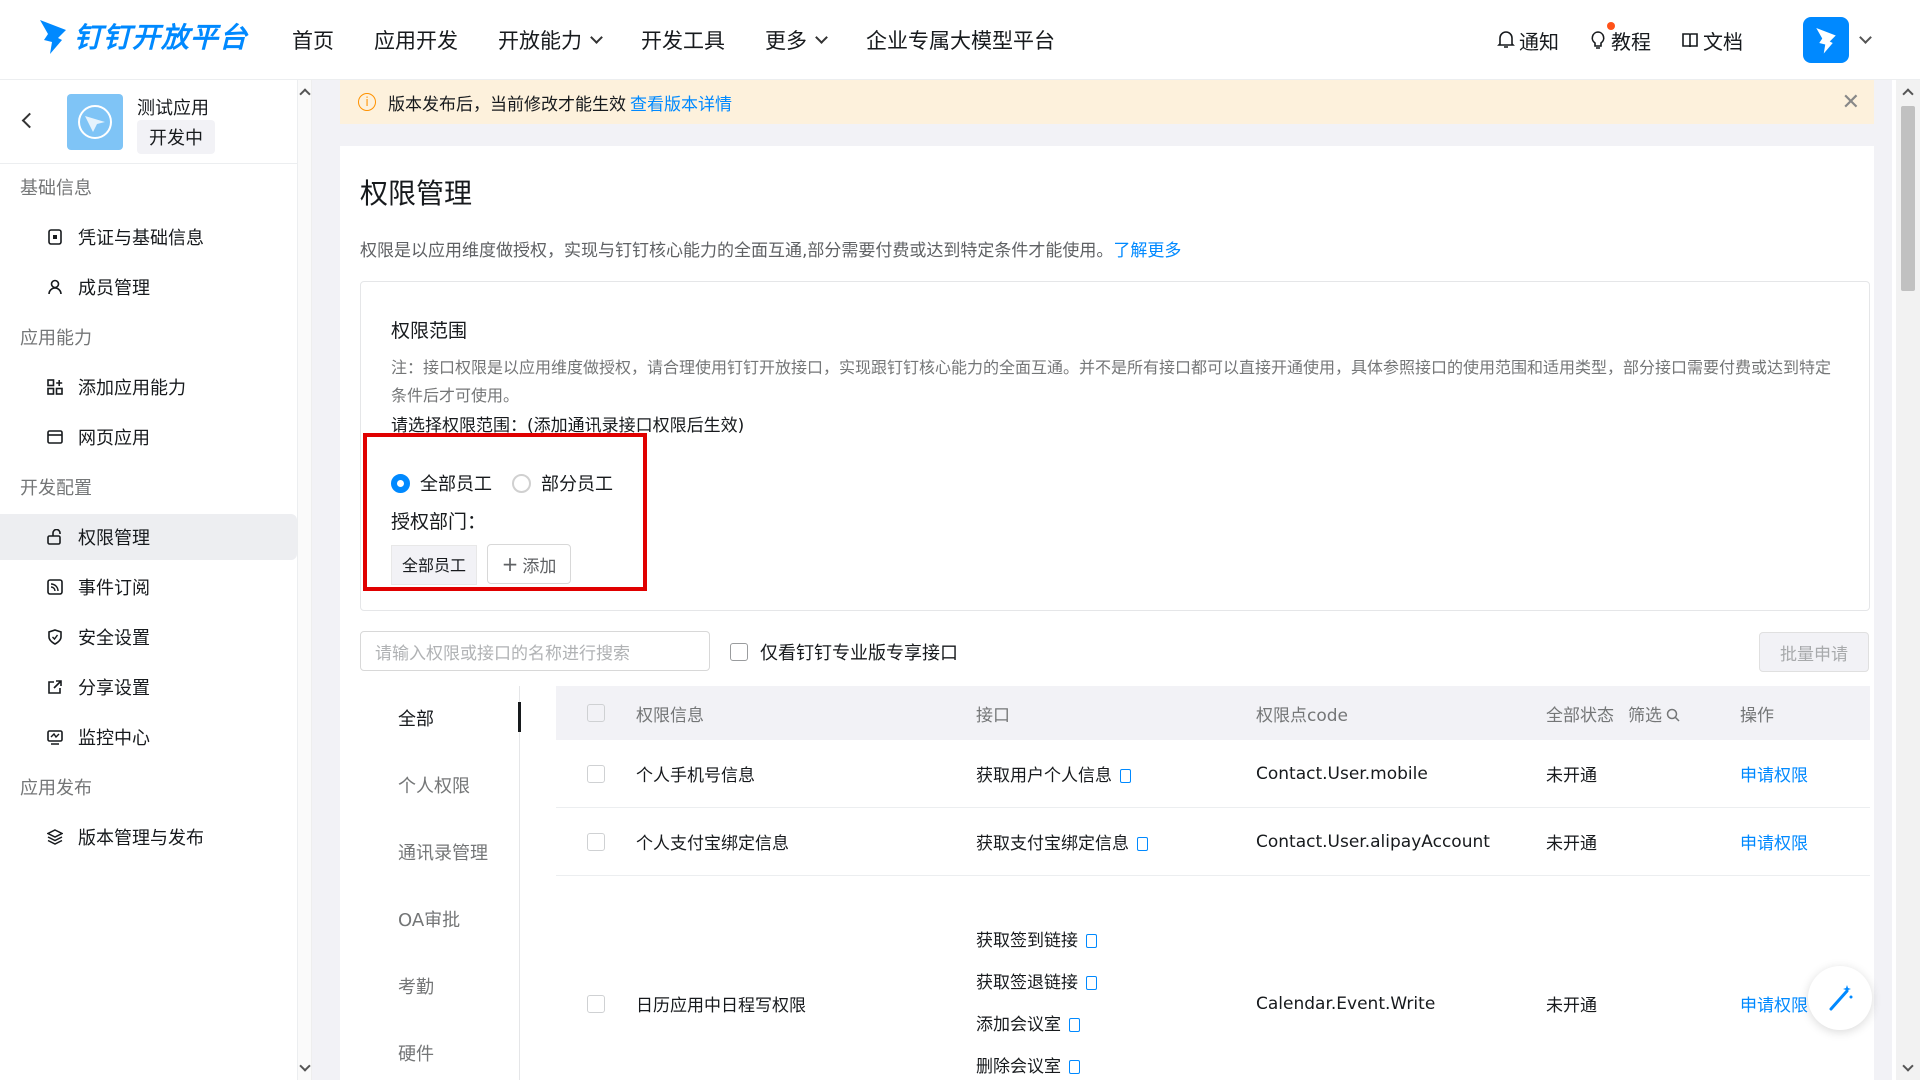 This screenshot has width=1920, height=1080. I want to click on sidebar-item-permissions: 权限管理, so click(148, 537).